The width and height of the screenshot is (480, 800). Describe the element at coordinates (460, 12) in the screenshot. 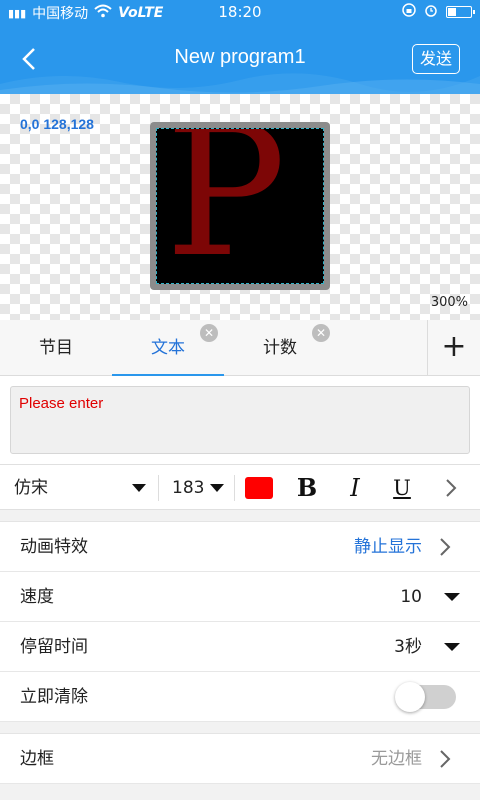

I see `battery-icon` at that location.